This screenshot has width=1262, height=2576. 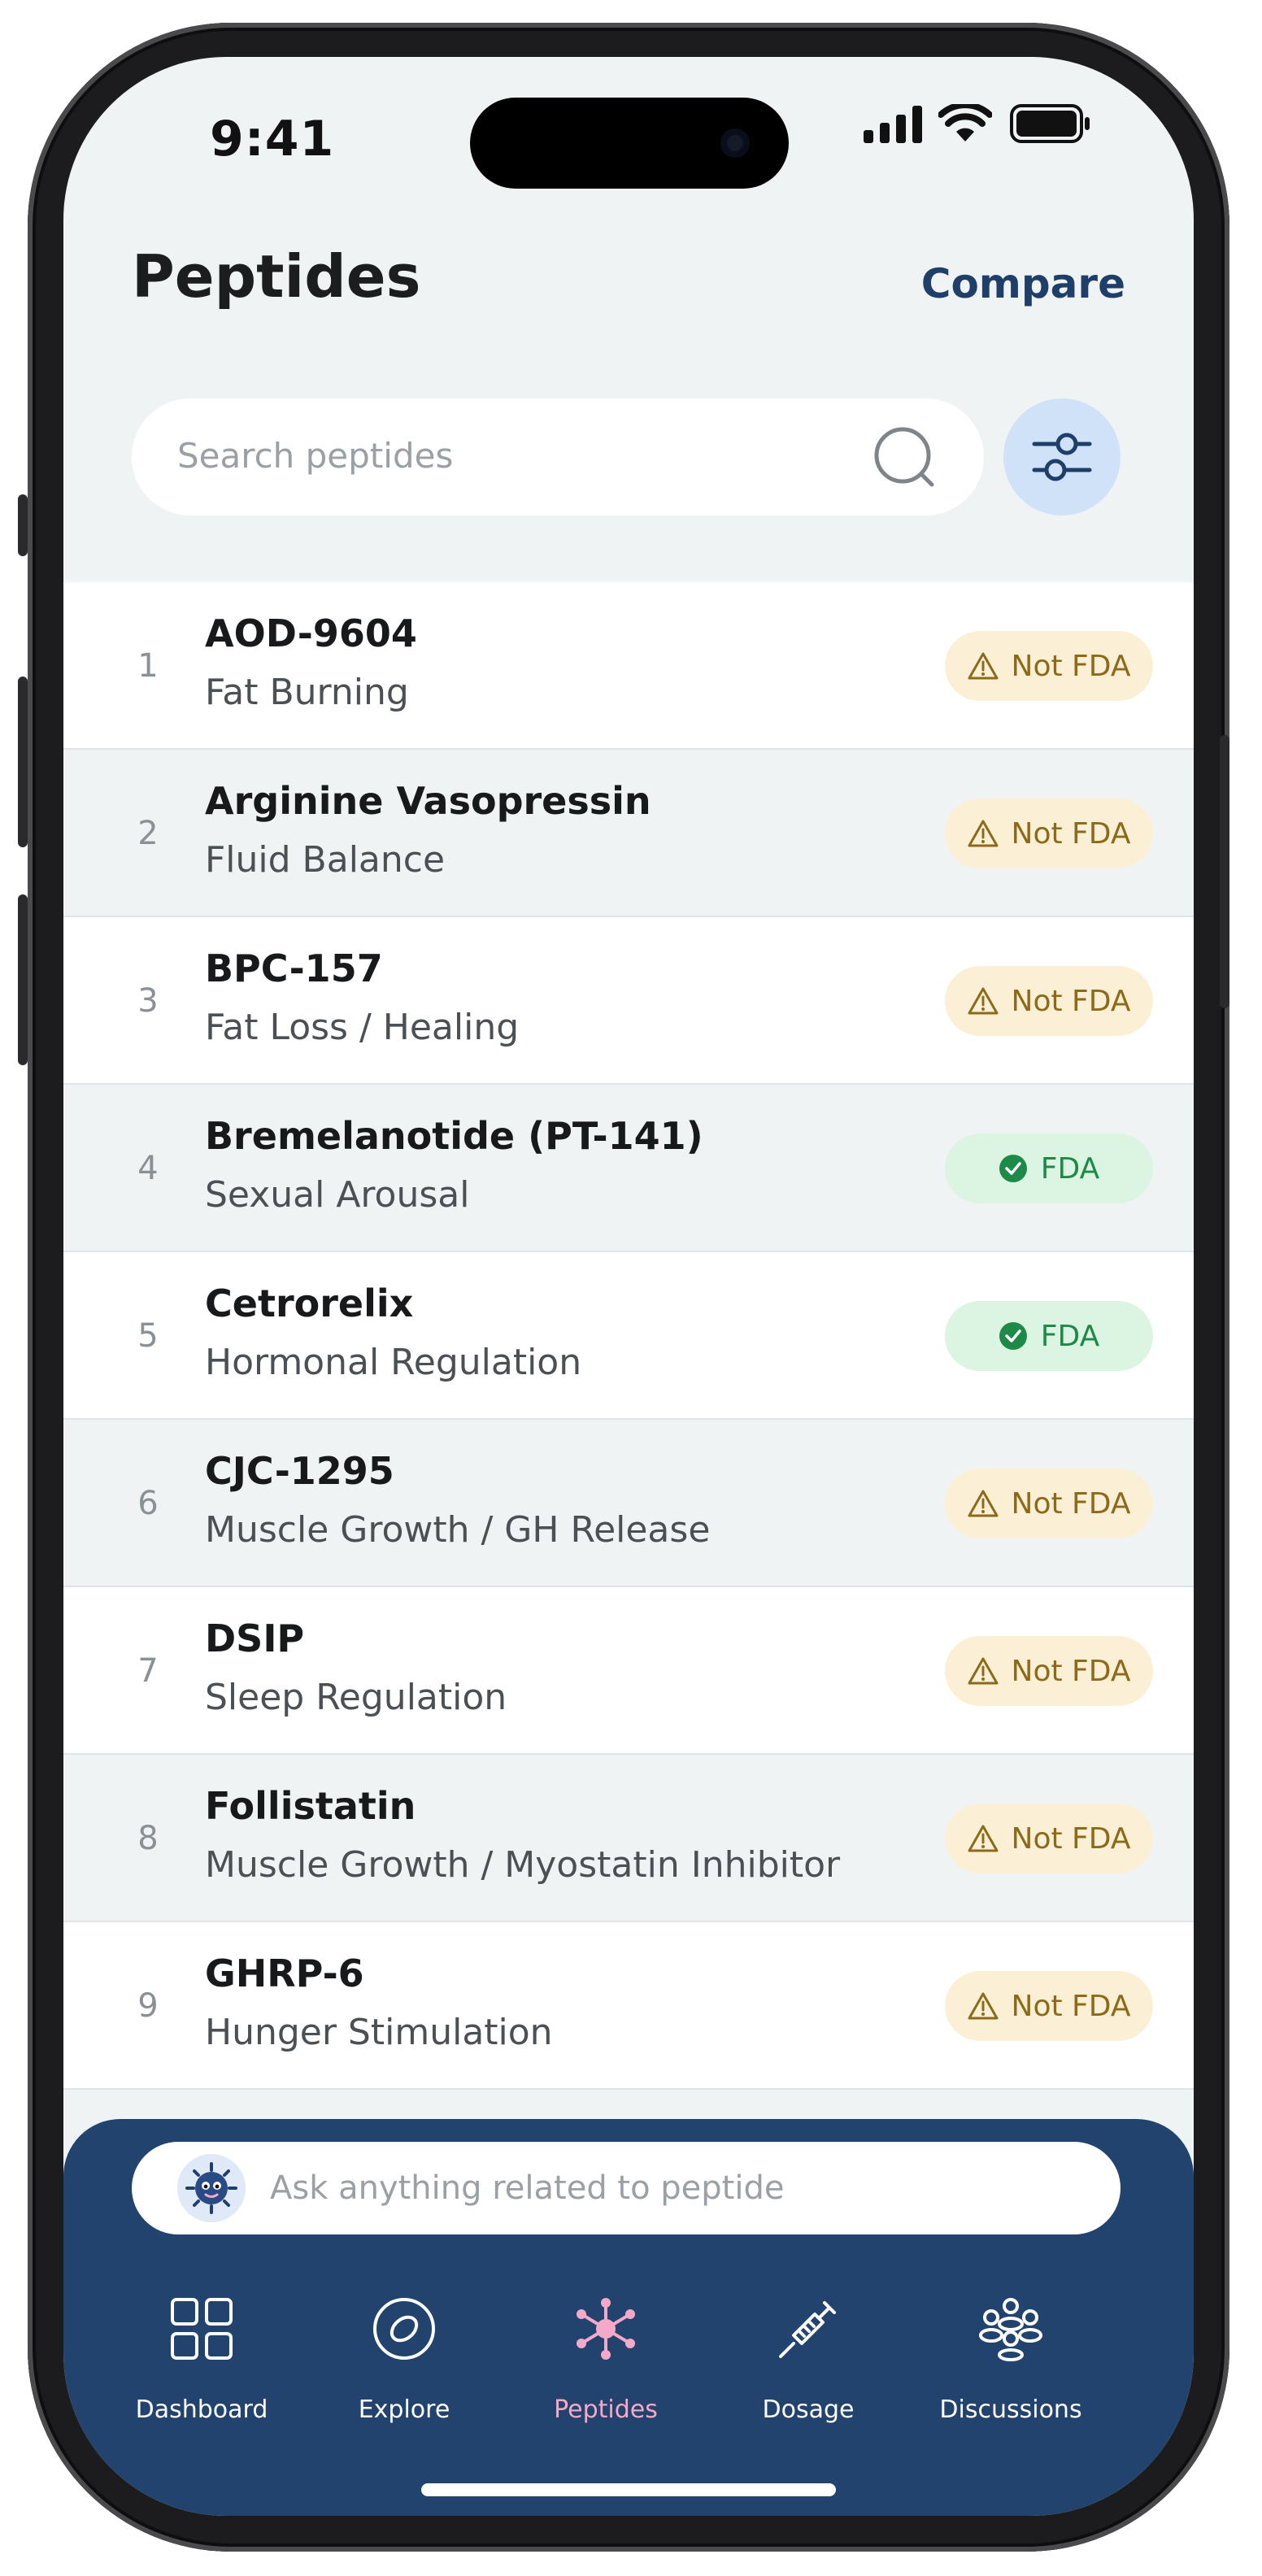 What do you see at coordinates (255, 1639) in the screenshot?
I see `peptide-name: DSIP` at bounding box center [255, 1639].